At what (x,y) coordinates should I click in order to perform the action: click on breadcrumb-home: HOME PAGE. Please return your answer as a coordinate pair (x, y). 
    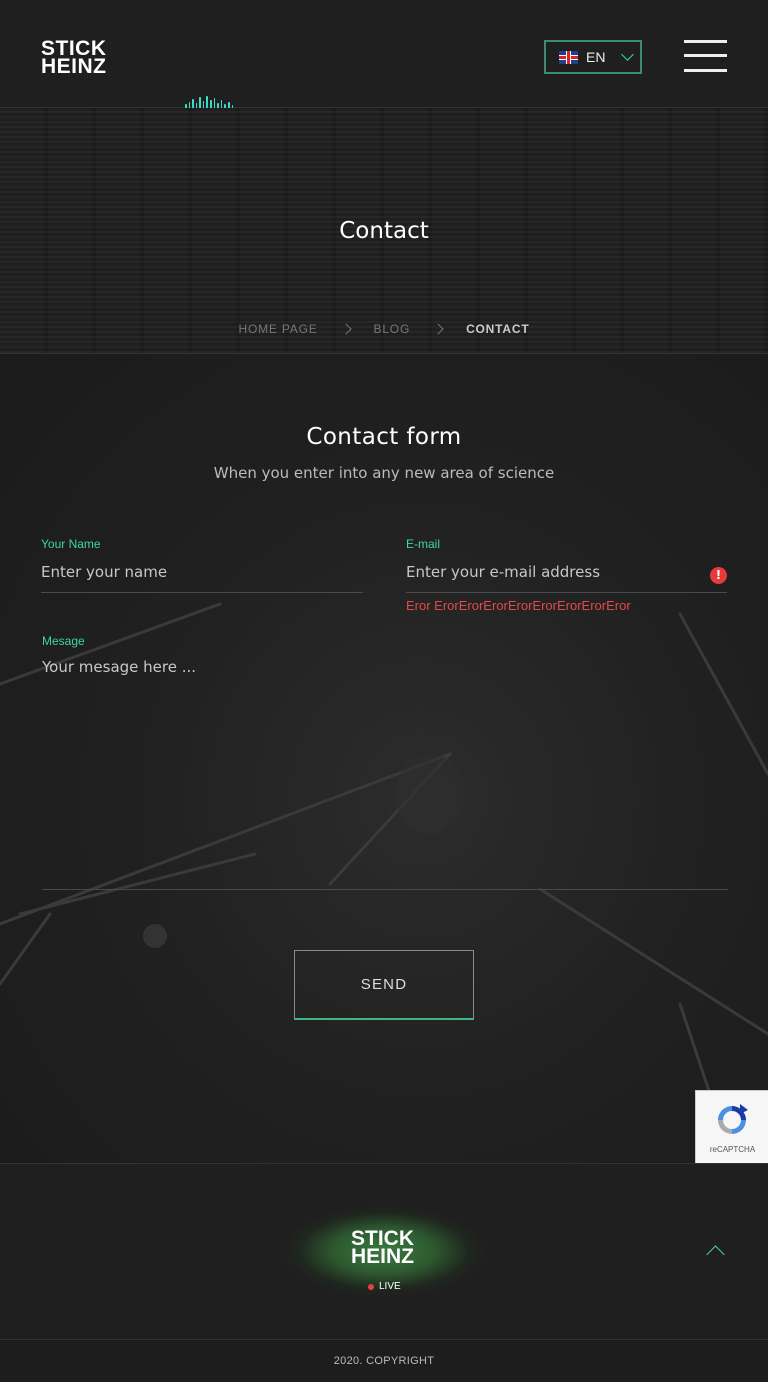
    Looking at the image, I should click on (278, 329).